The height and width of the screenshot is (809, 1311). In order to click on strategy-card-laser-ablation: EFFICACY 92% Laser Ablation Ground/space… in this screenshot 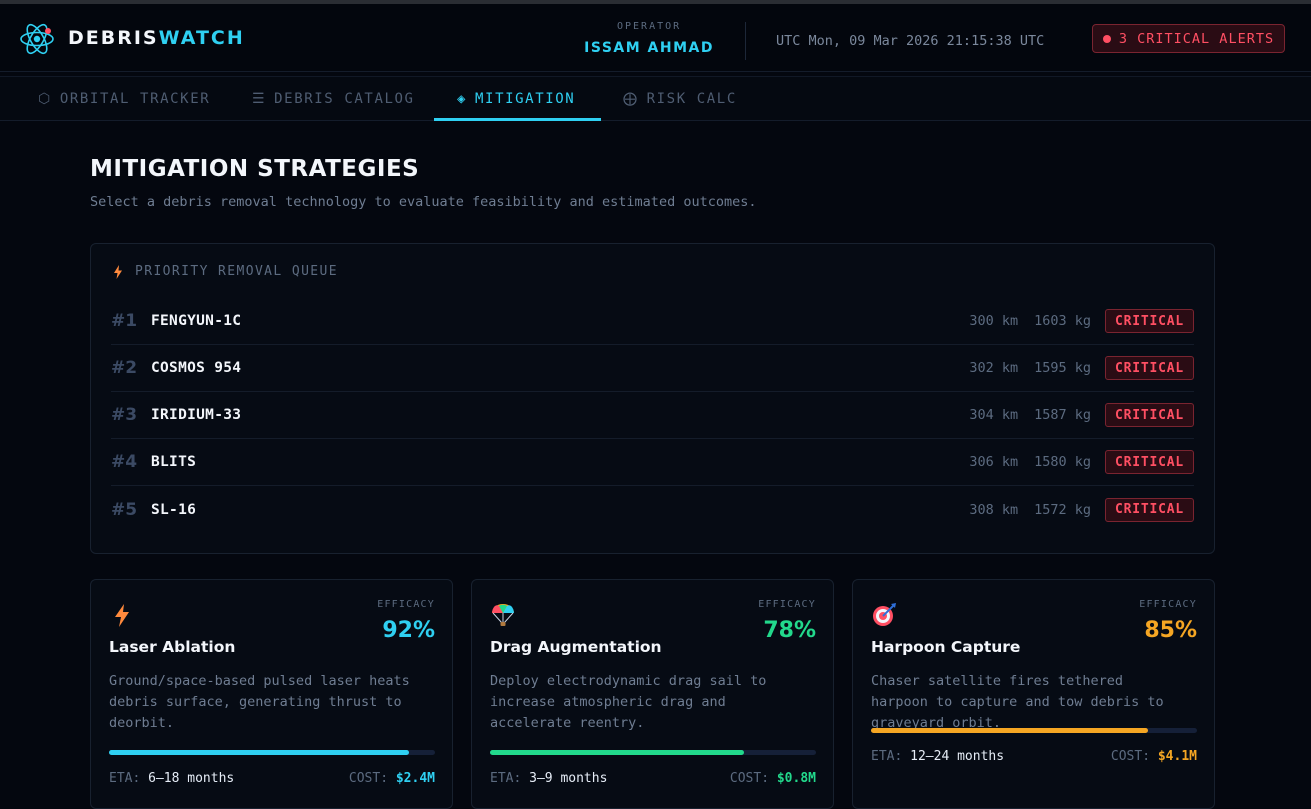, I will do `click(271, 694)`.